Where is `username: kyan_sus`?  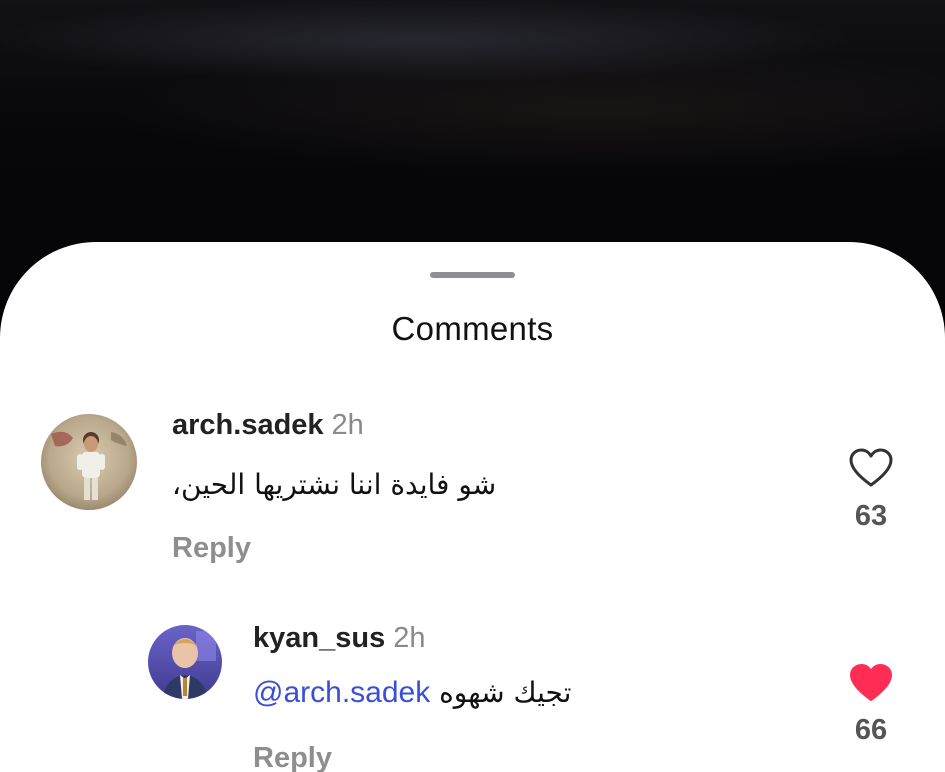 username: kyan_sus is located at coordinates (319, 638).